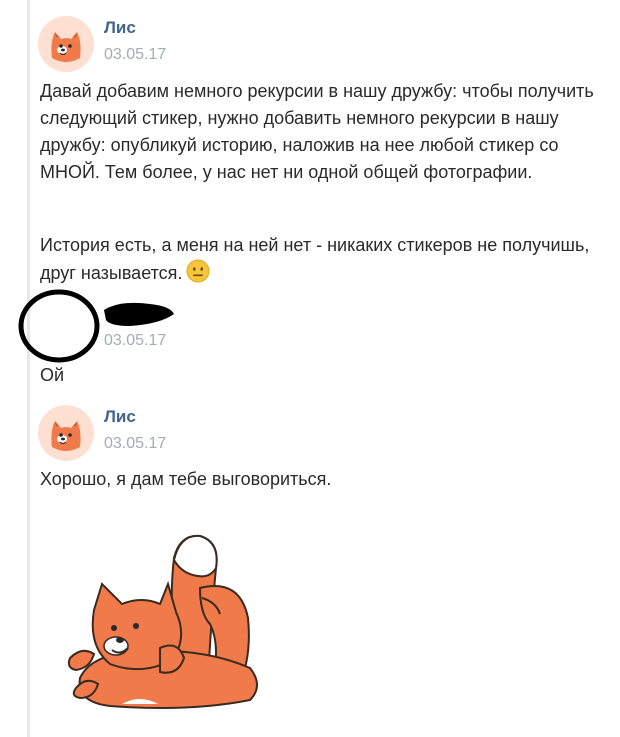 The height and width of the screenshot is (737, 620). Describe the element at coordinates (186, 479) in the screenshot. I see `message-text: Хорошо, я дам тебе выговориться.` at that location.